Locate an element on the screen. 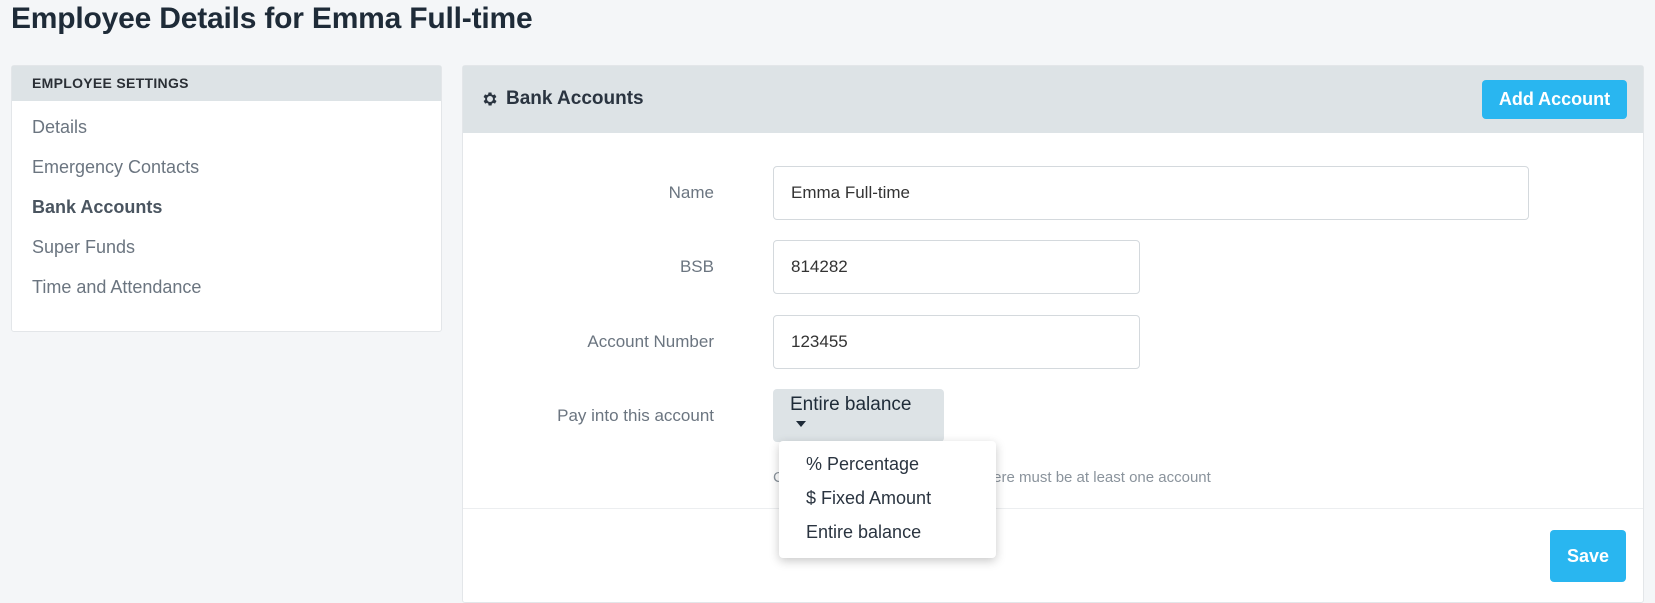 The width and height of the screenshot is (1655, 603). save-button: Save is located at coordinates (1588, 556).